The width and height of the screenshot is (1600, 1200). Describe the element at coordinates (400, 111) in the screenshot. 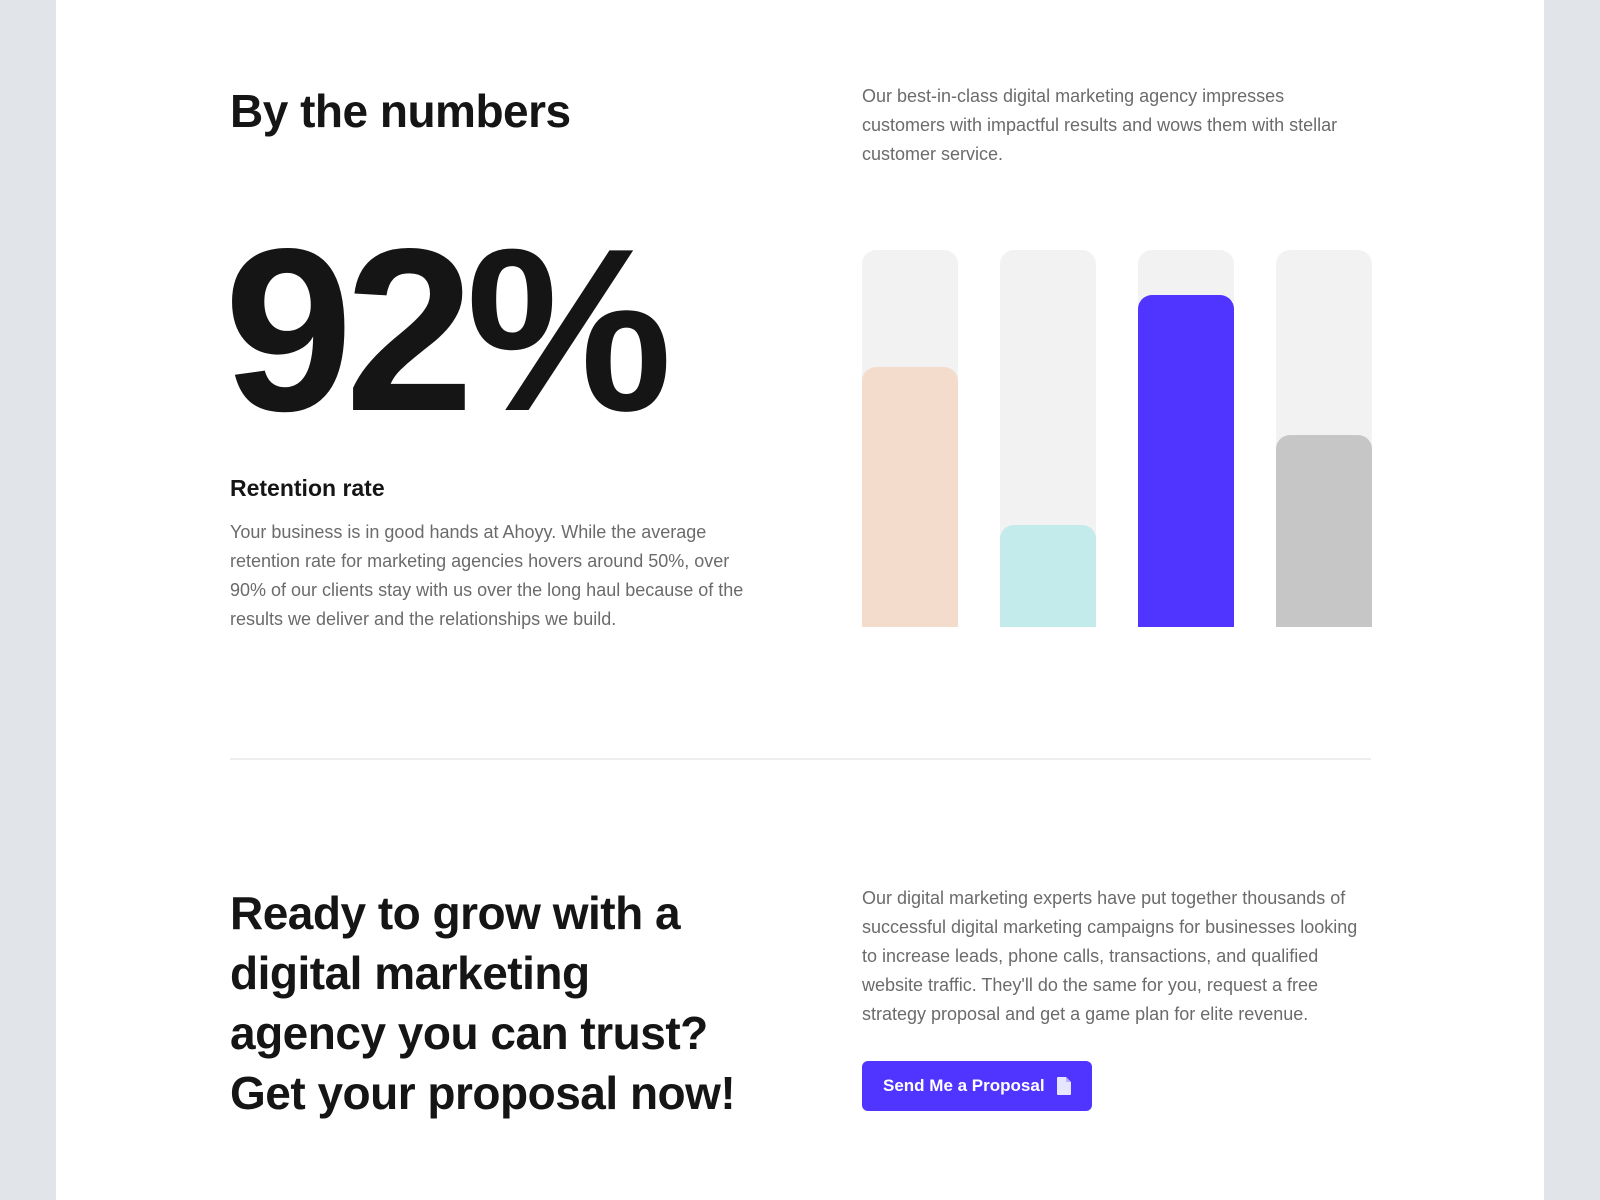

I see `section-title: By the numbers` at that location.